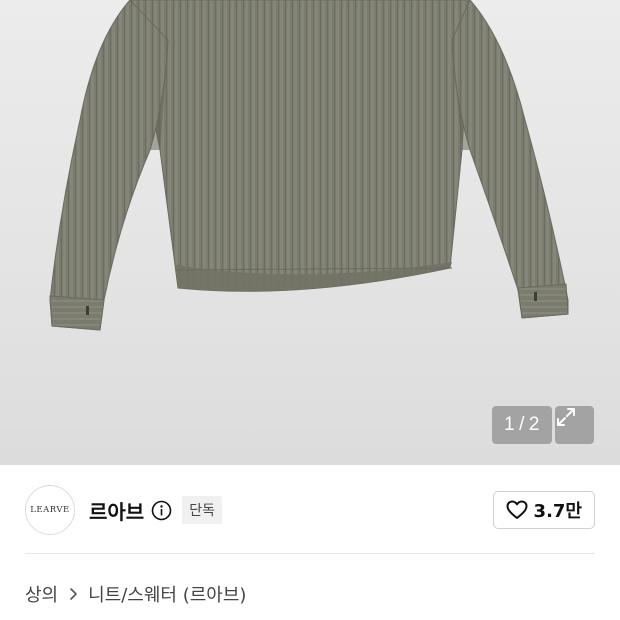 The image size is (620, 620). I want to click on like-button: 3.7만, so click(543, 510).